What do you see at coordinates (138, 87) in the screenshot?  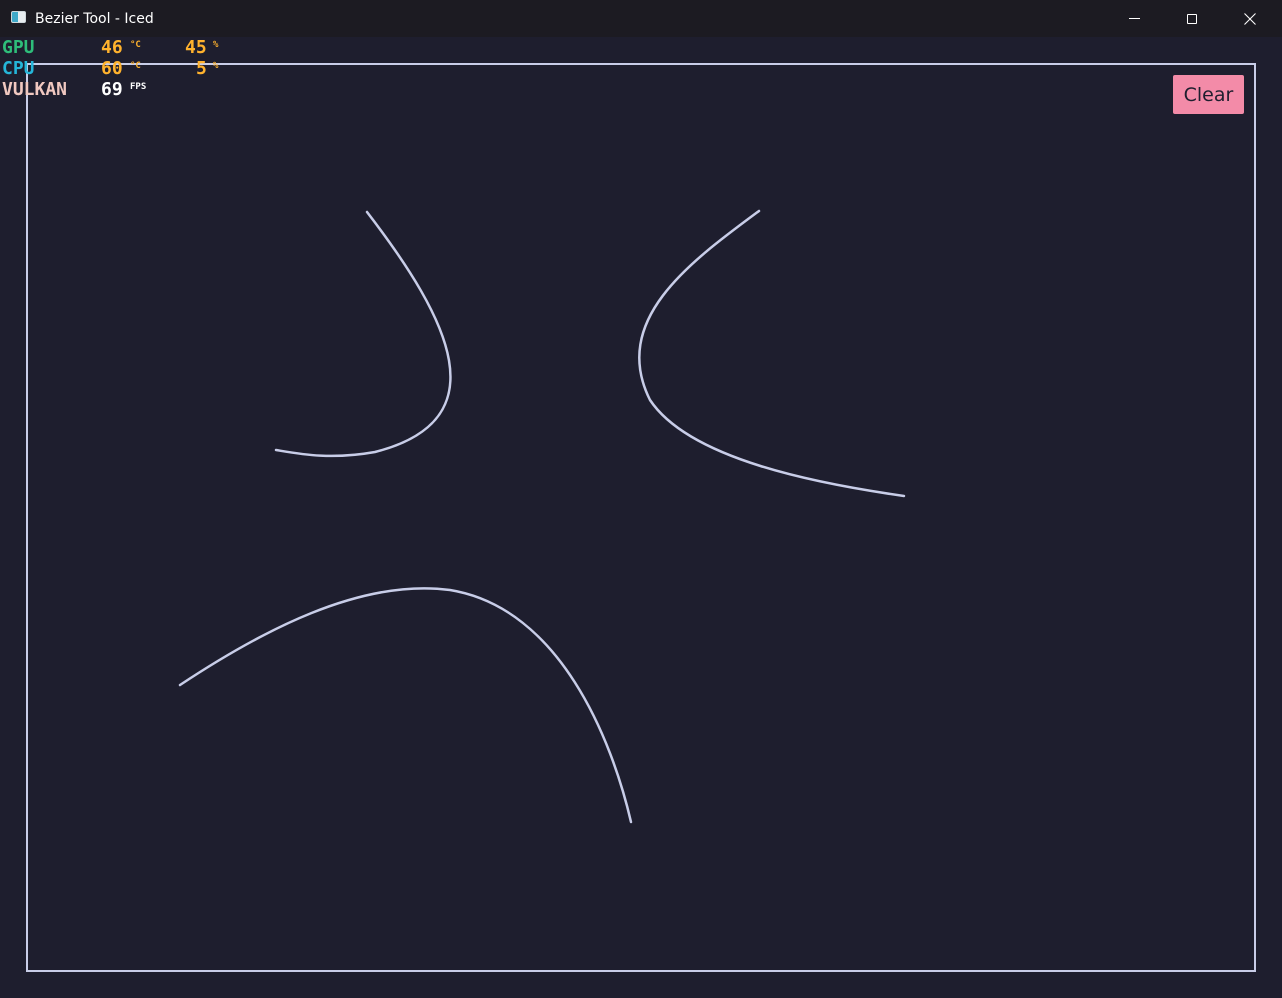 I see `fps-unit: FPS` at bounding box center [138, 87].